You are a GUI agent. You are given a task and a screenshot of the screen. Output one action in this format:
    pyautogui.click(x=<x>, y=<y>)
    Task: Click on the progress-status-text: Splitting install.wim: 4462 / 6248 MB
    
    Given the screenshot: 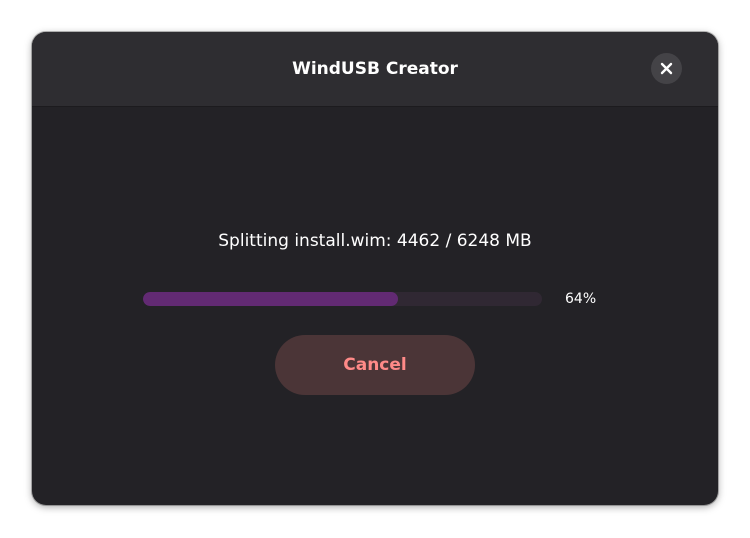 What is the action you would take?
    pyautogui.click(x=375, y=241)
    